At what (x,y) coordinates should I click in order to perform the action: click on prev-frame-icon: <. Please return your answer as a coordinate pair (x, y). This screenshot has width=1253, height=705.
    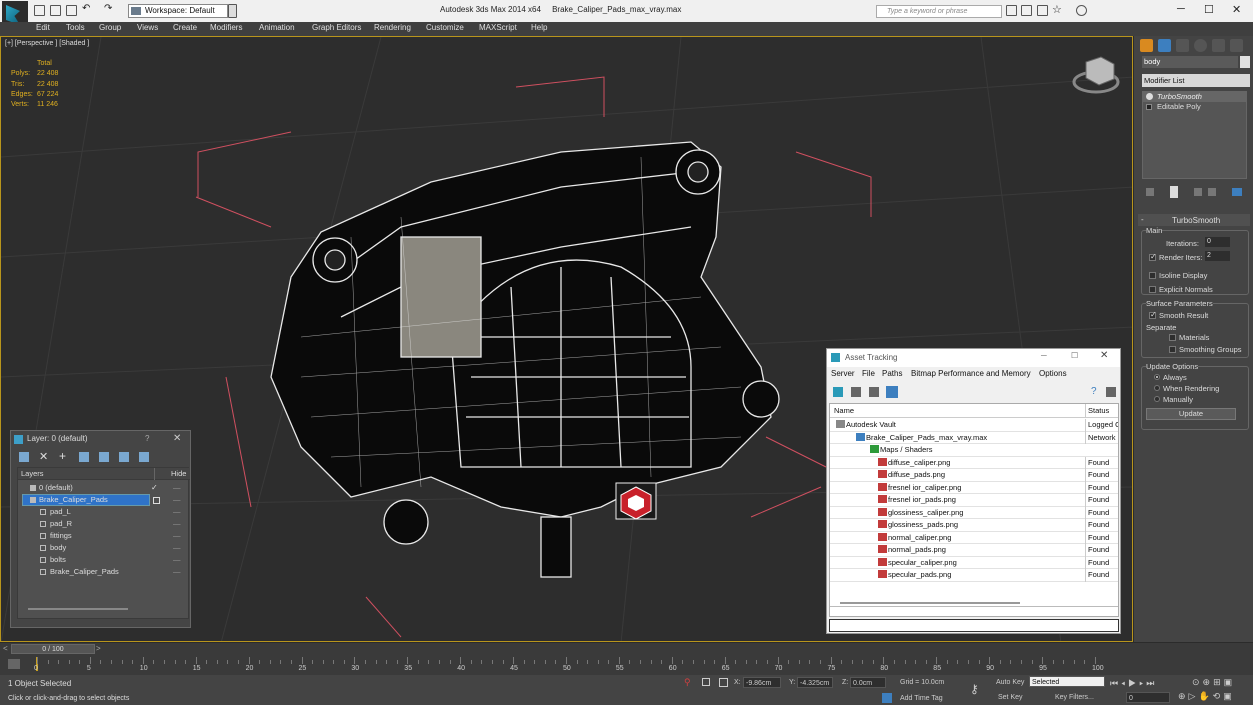
    Looking at the image, I should click on (5, 648).